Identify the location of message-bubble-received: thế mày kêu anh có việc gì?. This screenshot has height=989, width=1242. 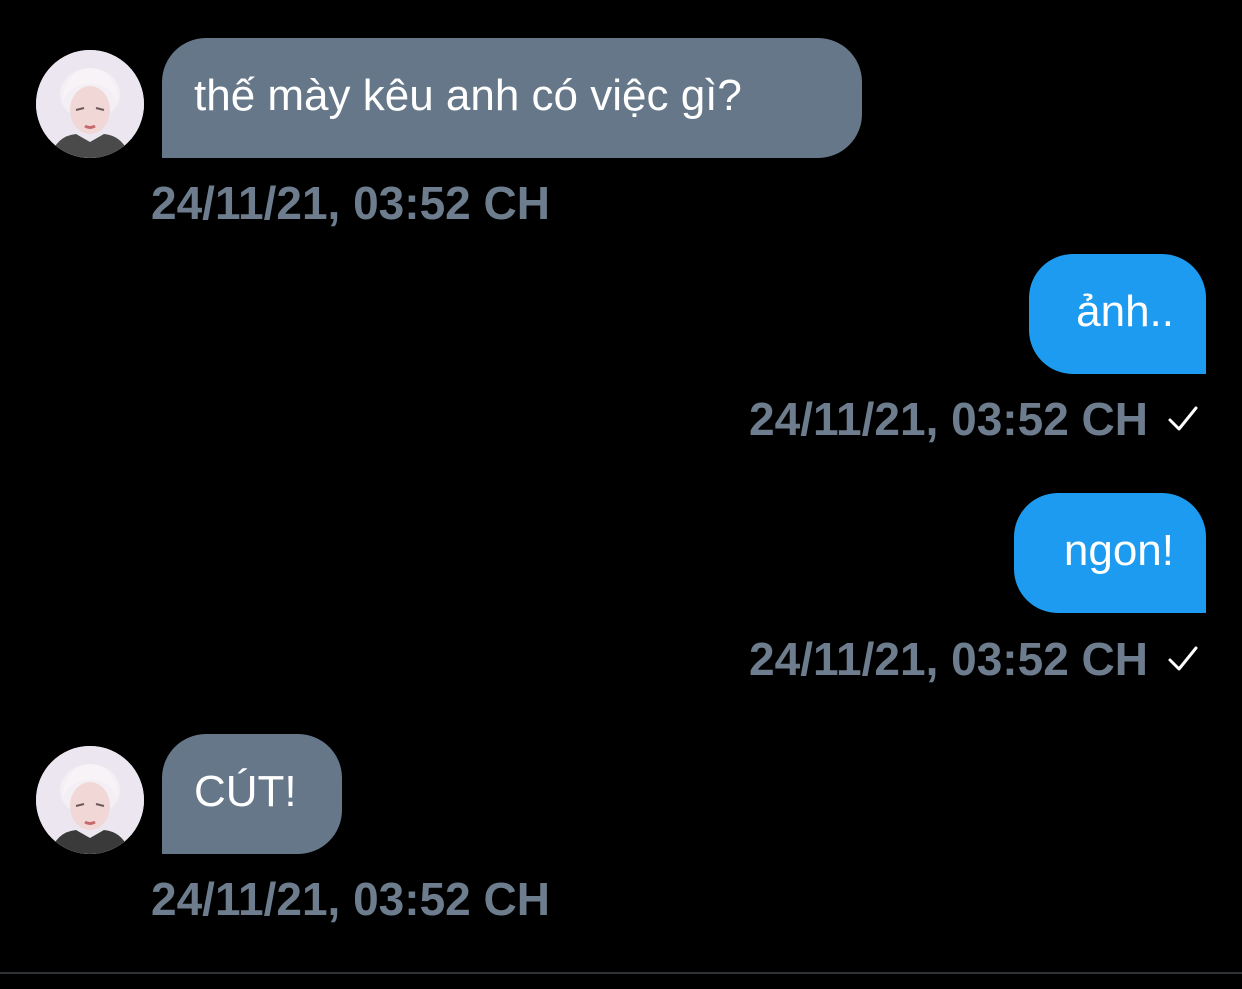
(512, 98).